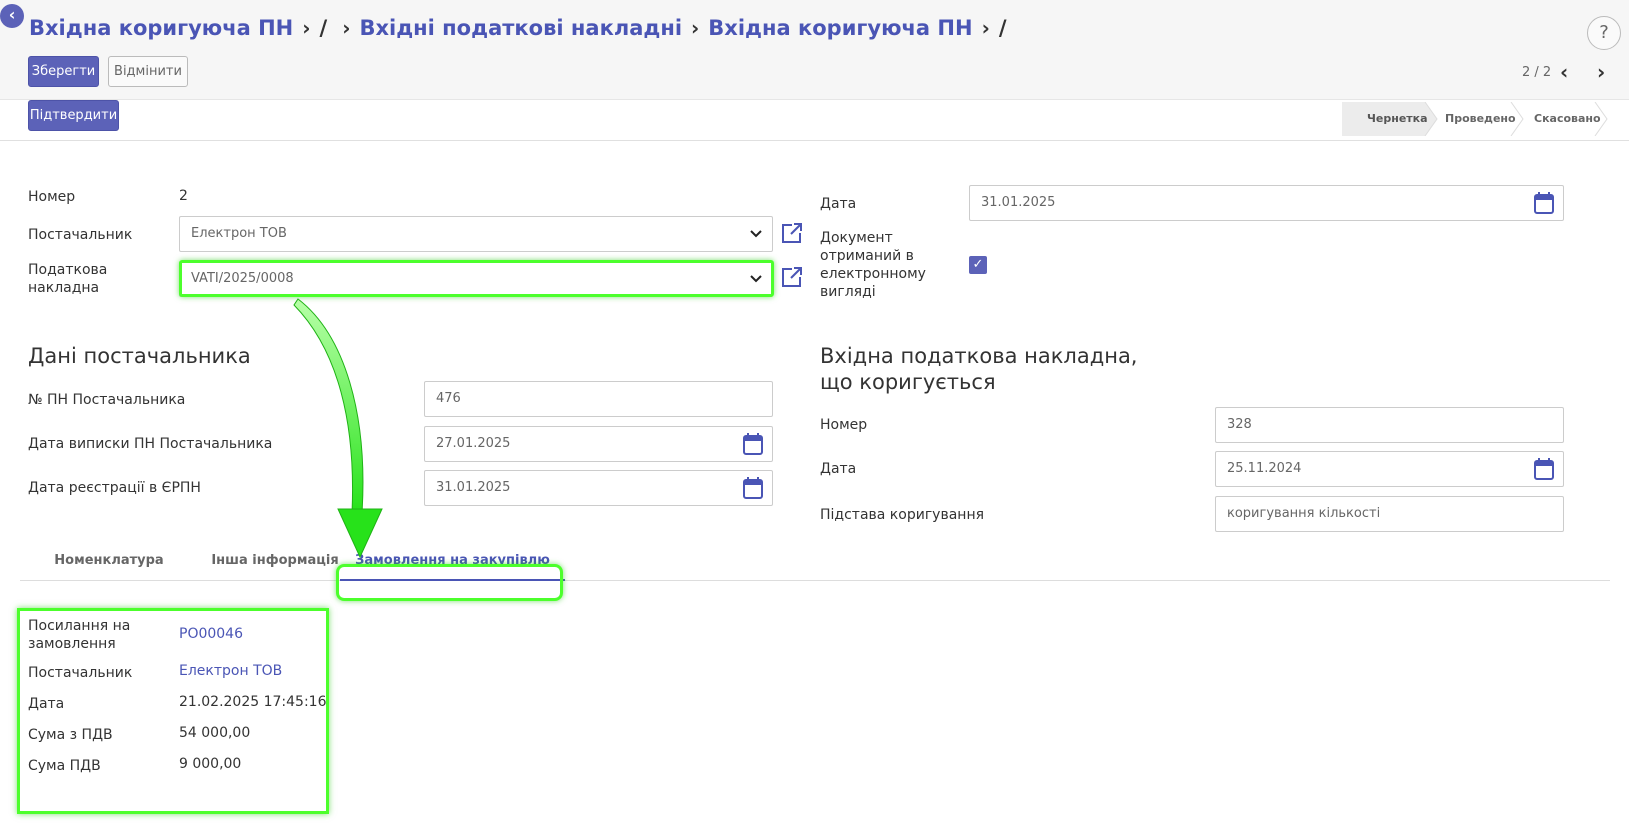 This screenshot has height=837, width=1629. Describe the element at coordinates (70, 735) in the screenshot. I see `po-total-label: Сума з ПДВ` at that location.